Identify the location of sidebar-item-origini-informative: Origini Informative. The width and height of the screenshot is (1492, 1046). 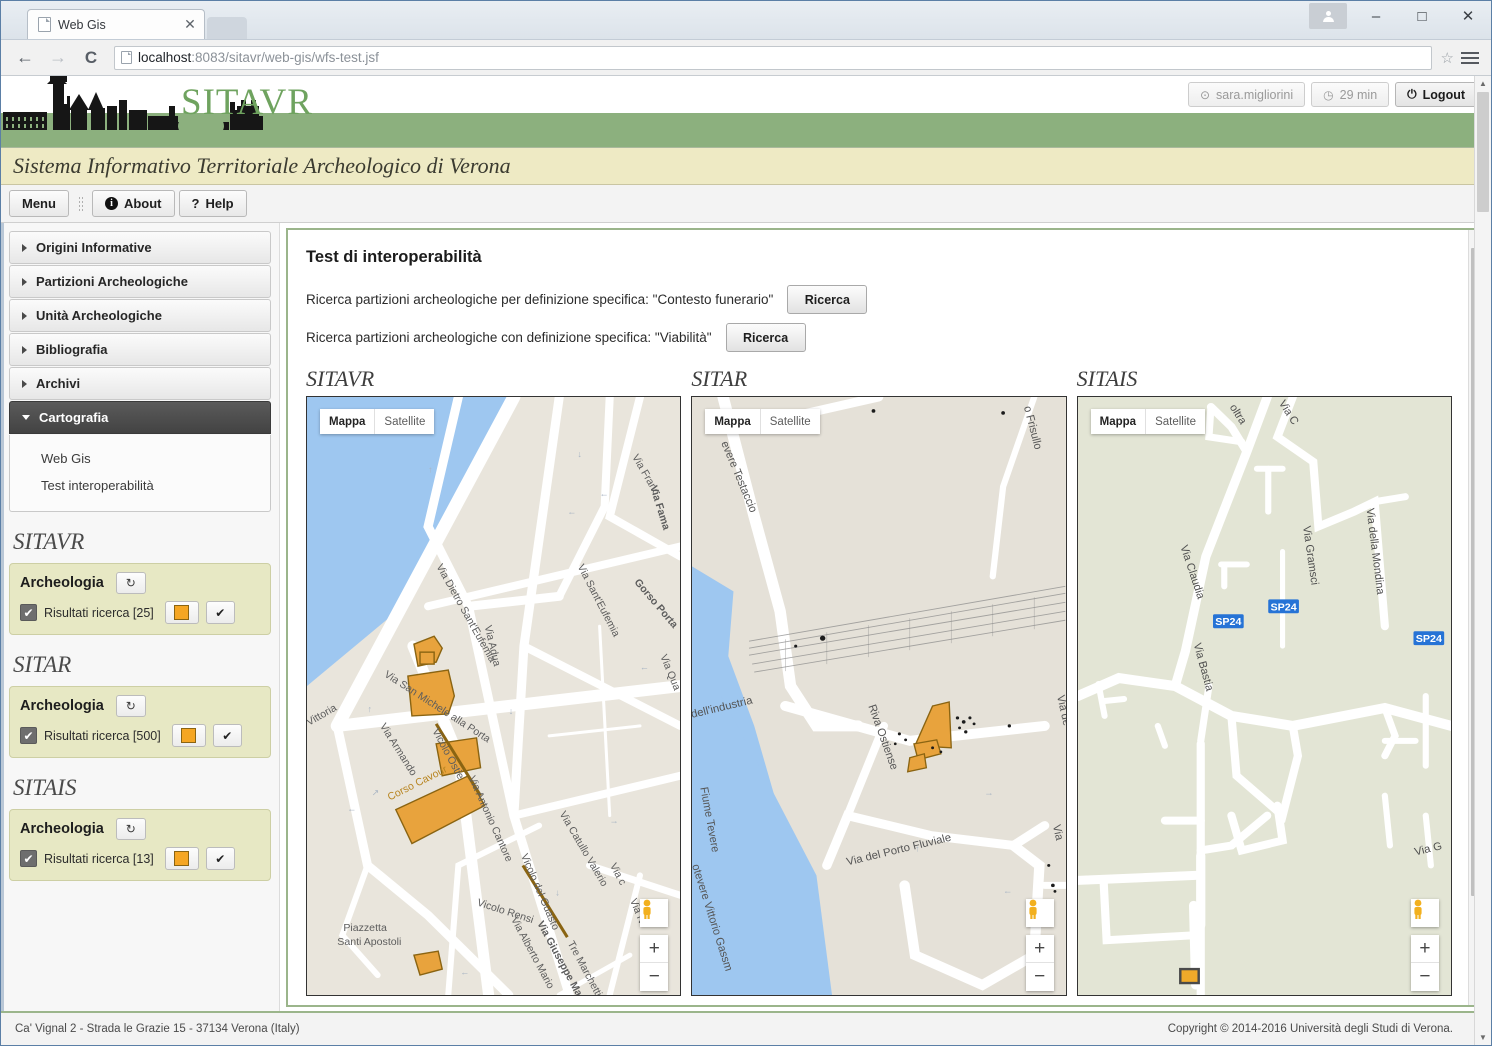
(140, 247).